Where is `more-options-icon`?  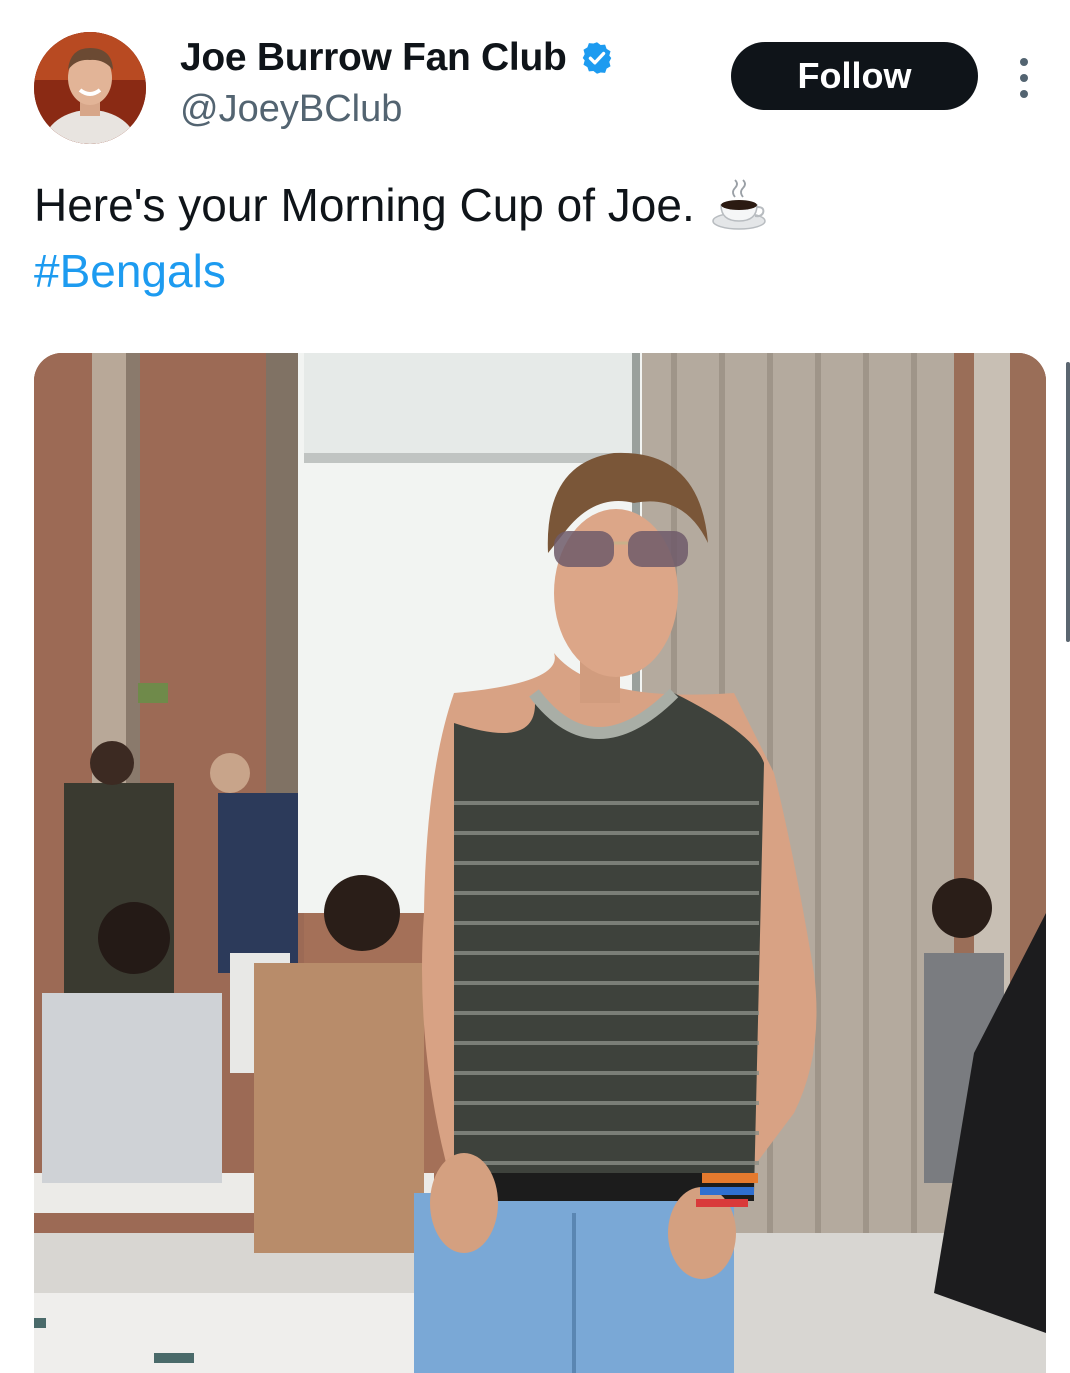
more-options-icon is located at coordinates (1024, 78).